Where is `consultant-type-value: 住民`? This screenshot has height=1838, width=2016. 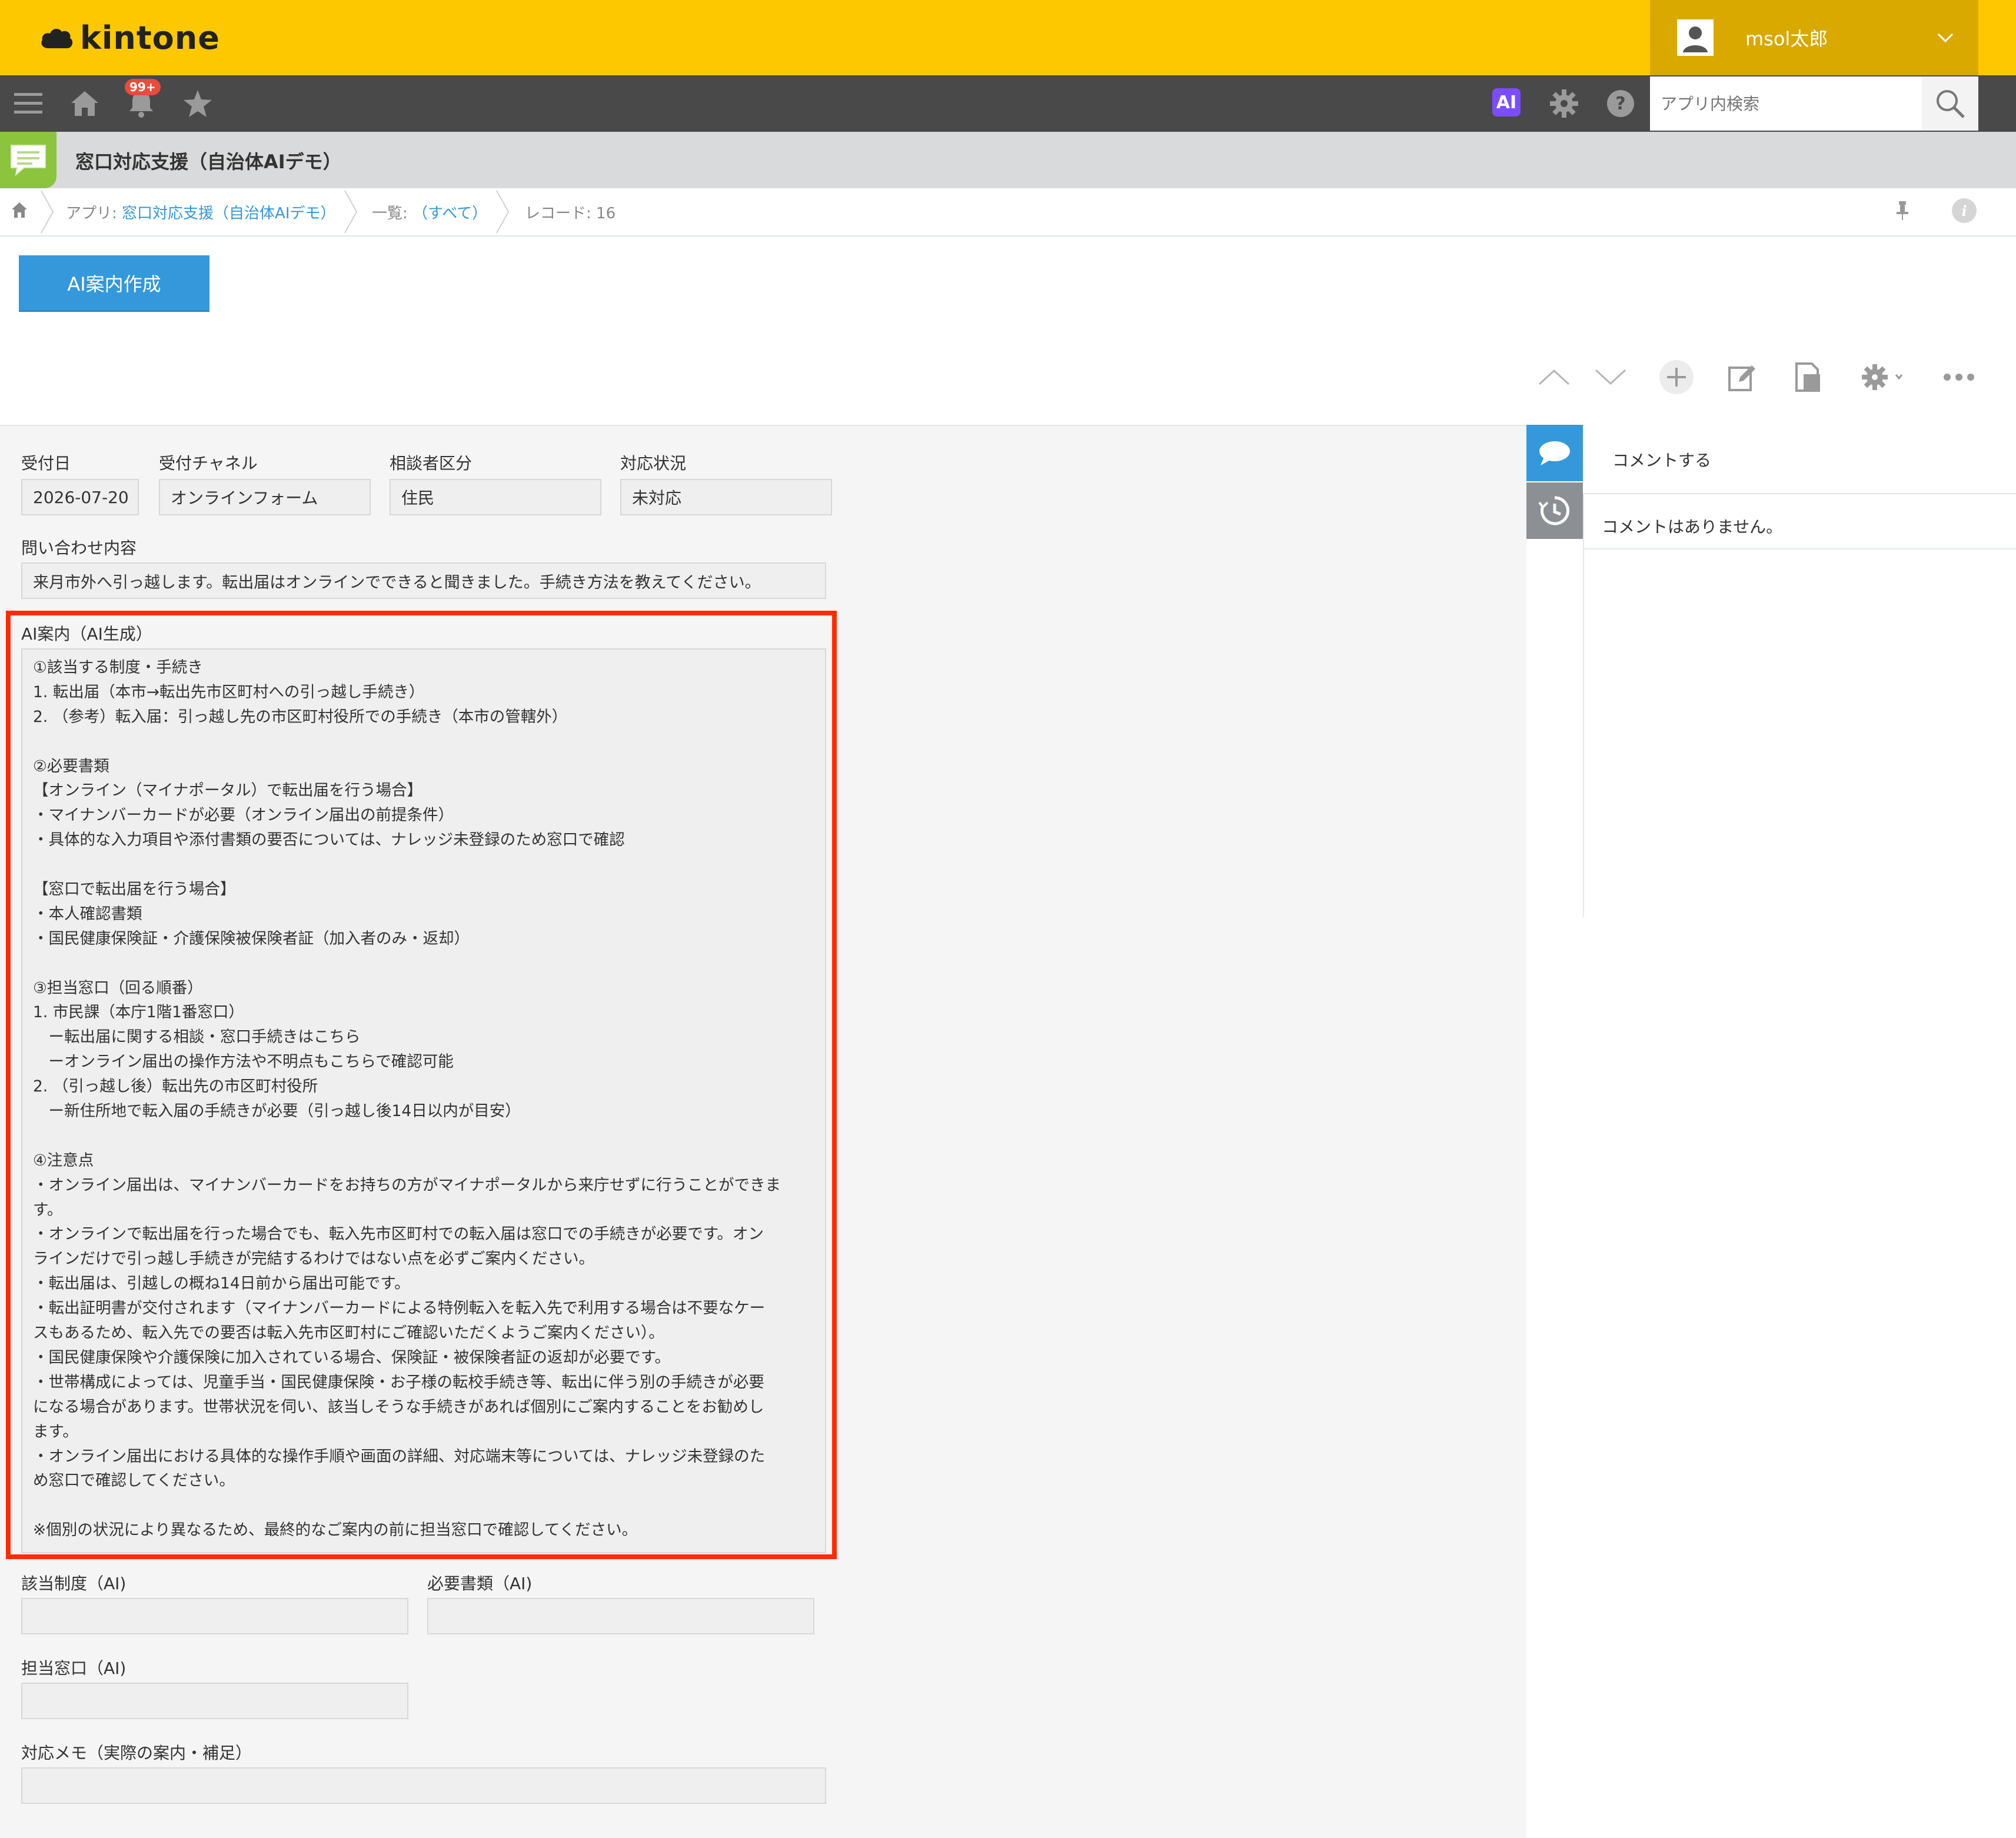
consultant-type-value: 住民 is located at coordinates (495, 497).